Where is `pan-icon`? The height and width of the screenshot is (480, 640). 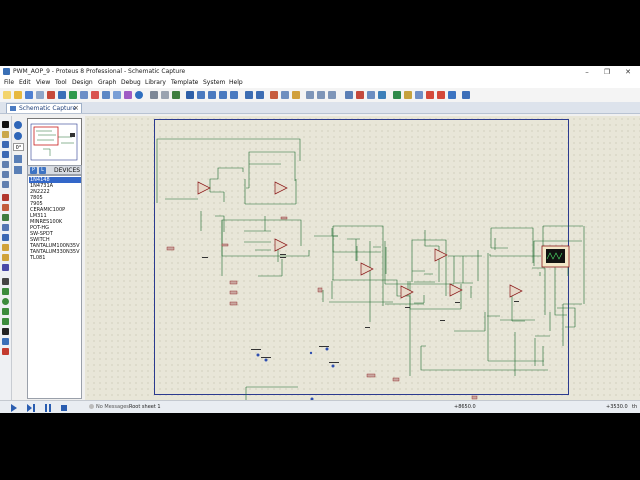
pan-icon is located at coordinates (176, 95).